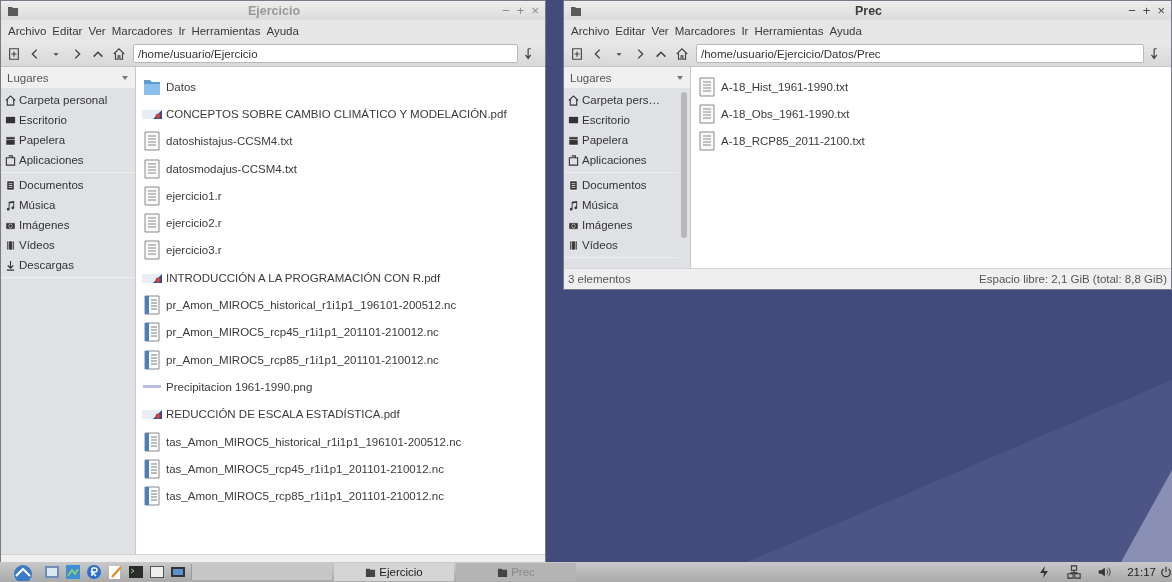 The height and width of the screenshot is (582, 1172). Describe the element at coordinates (52, 572) in the screenshot. I see `files-icon` at that location.